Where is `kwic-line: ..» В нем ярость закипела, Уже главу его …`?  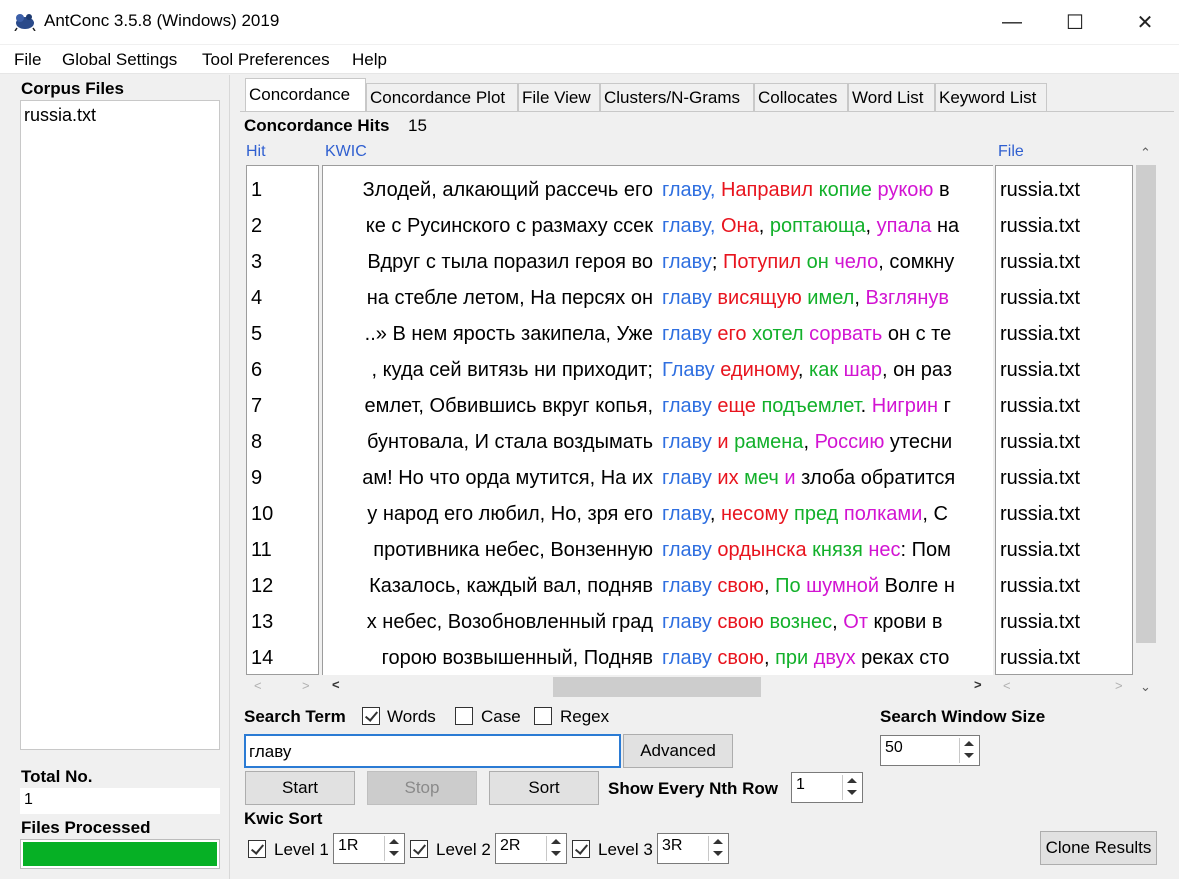
kwic-line: ..» В нем ярость закипела, Уже главу его … is located at coordinates (657, 334).